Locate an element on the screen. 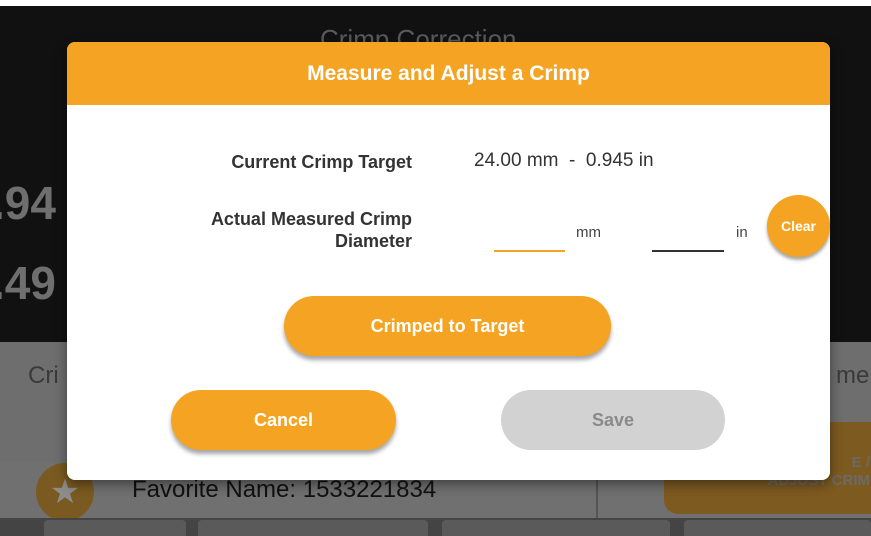 This screenshot has width=871, height=536. background-label-left: Cri is located at coordinates (43, 375).